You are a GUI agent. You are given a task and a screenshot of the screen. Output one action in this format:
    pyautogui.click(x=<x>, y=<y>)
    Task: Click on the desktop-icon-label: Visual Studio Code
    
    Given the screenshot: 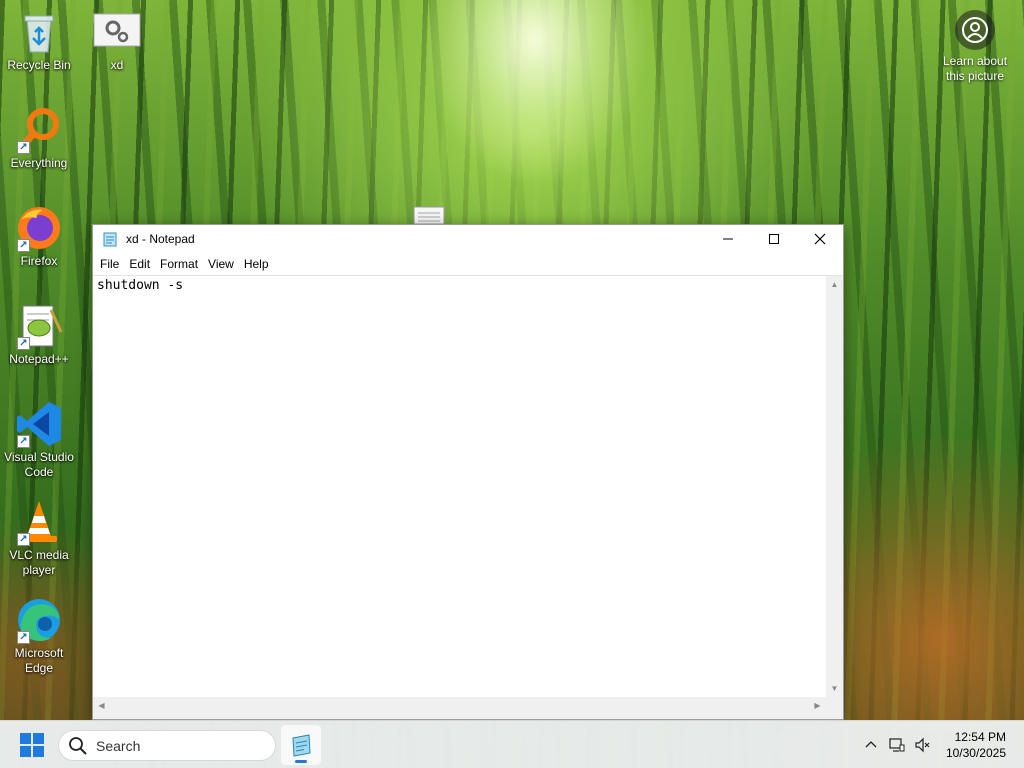 What is the action you would take?
    pyautogui.click(x=39, y=464)
    